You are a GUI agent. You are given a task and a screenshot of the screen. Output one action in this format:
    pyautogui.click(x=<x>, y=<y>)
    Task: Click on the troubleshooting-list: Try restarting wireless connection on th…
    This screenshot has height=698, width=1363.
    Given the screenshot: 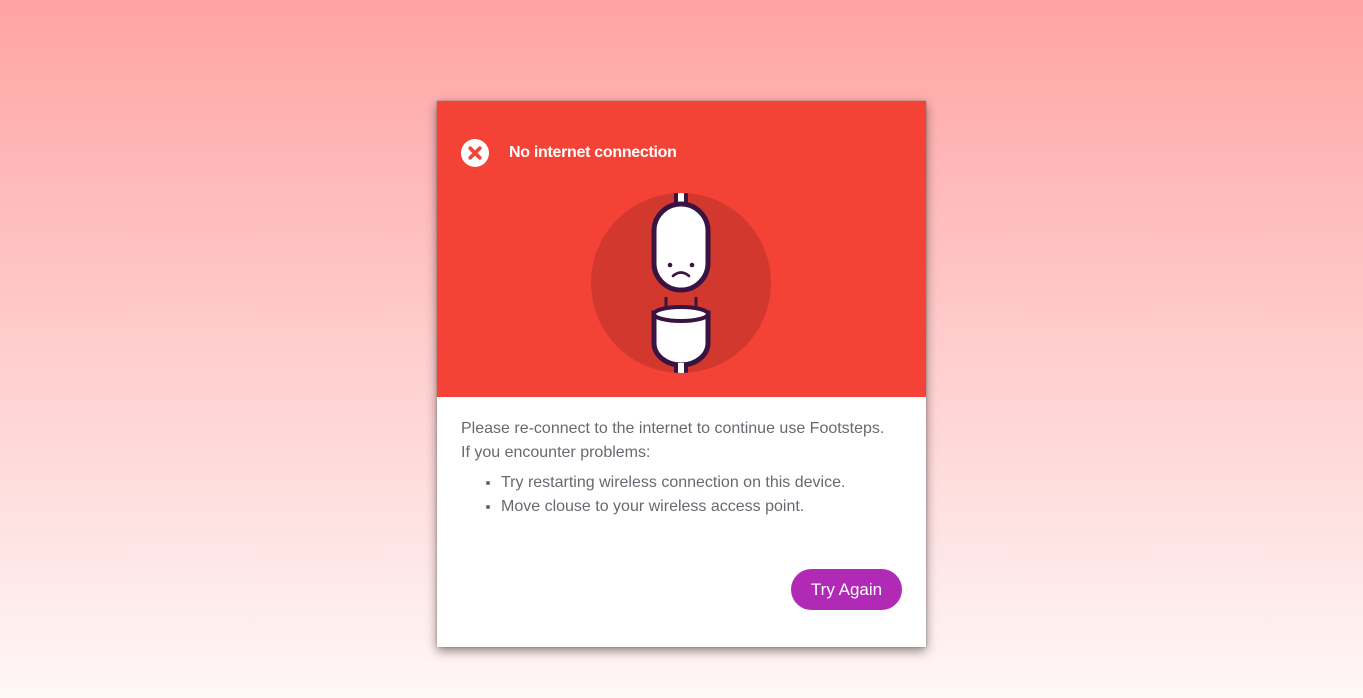 What is the action you would take?
    pyautogui.click(x=681, y=495)
    